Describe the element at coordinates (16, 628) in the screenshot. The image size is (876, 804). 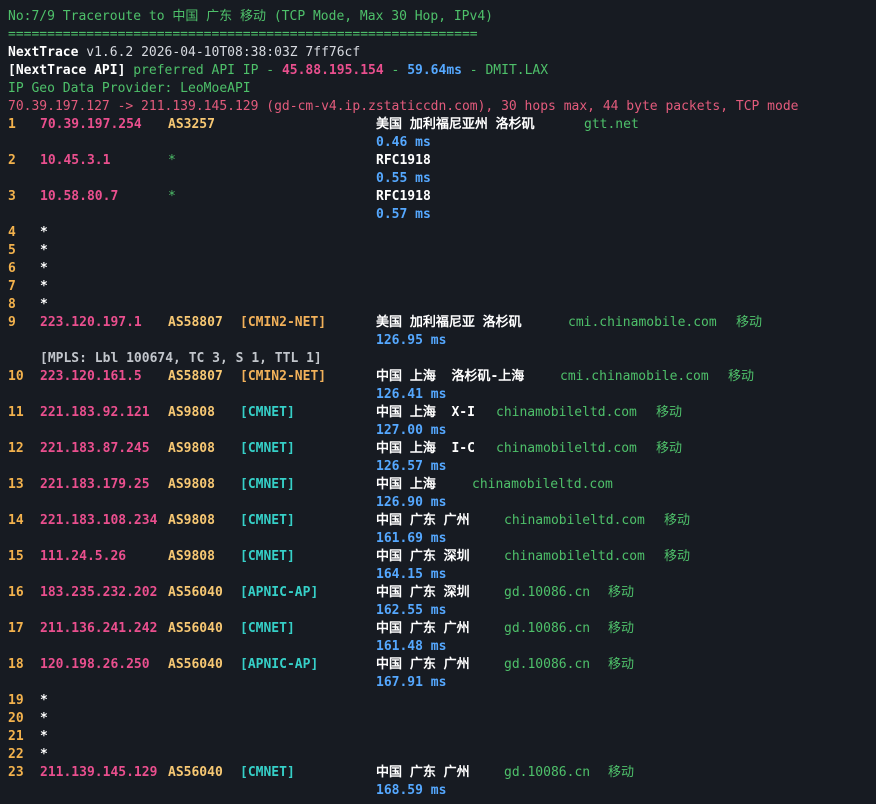
I see `hop-number: 17` at that location.